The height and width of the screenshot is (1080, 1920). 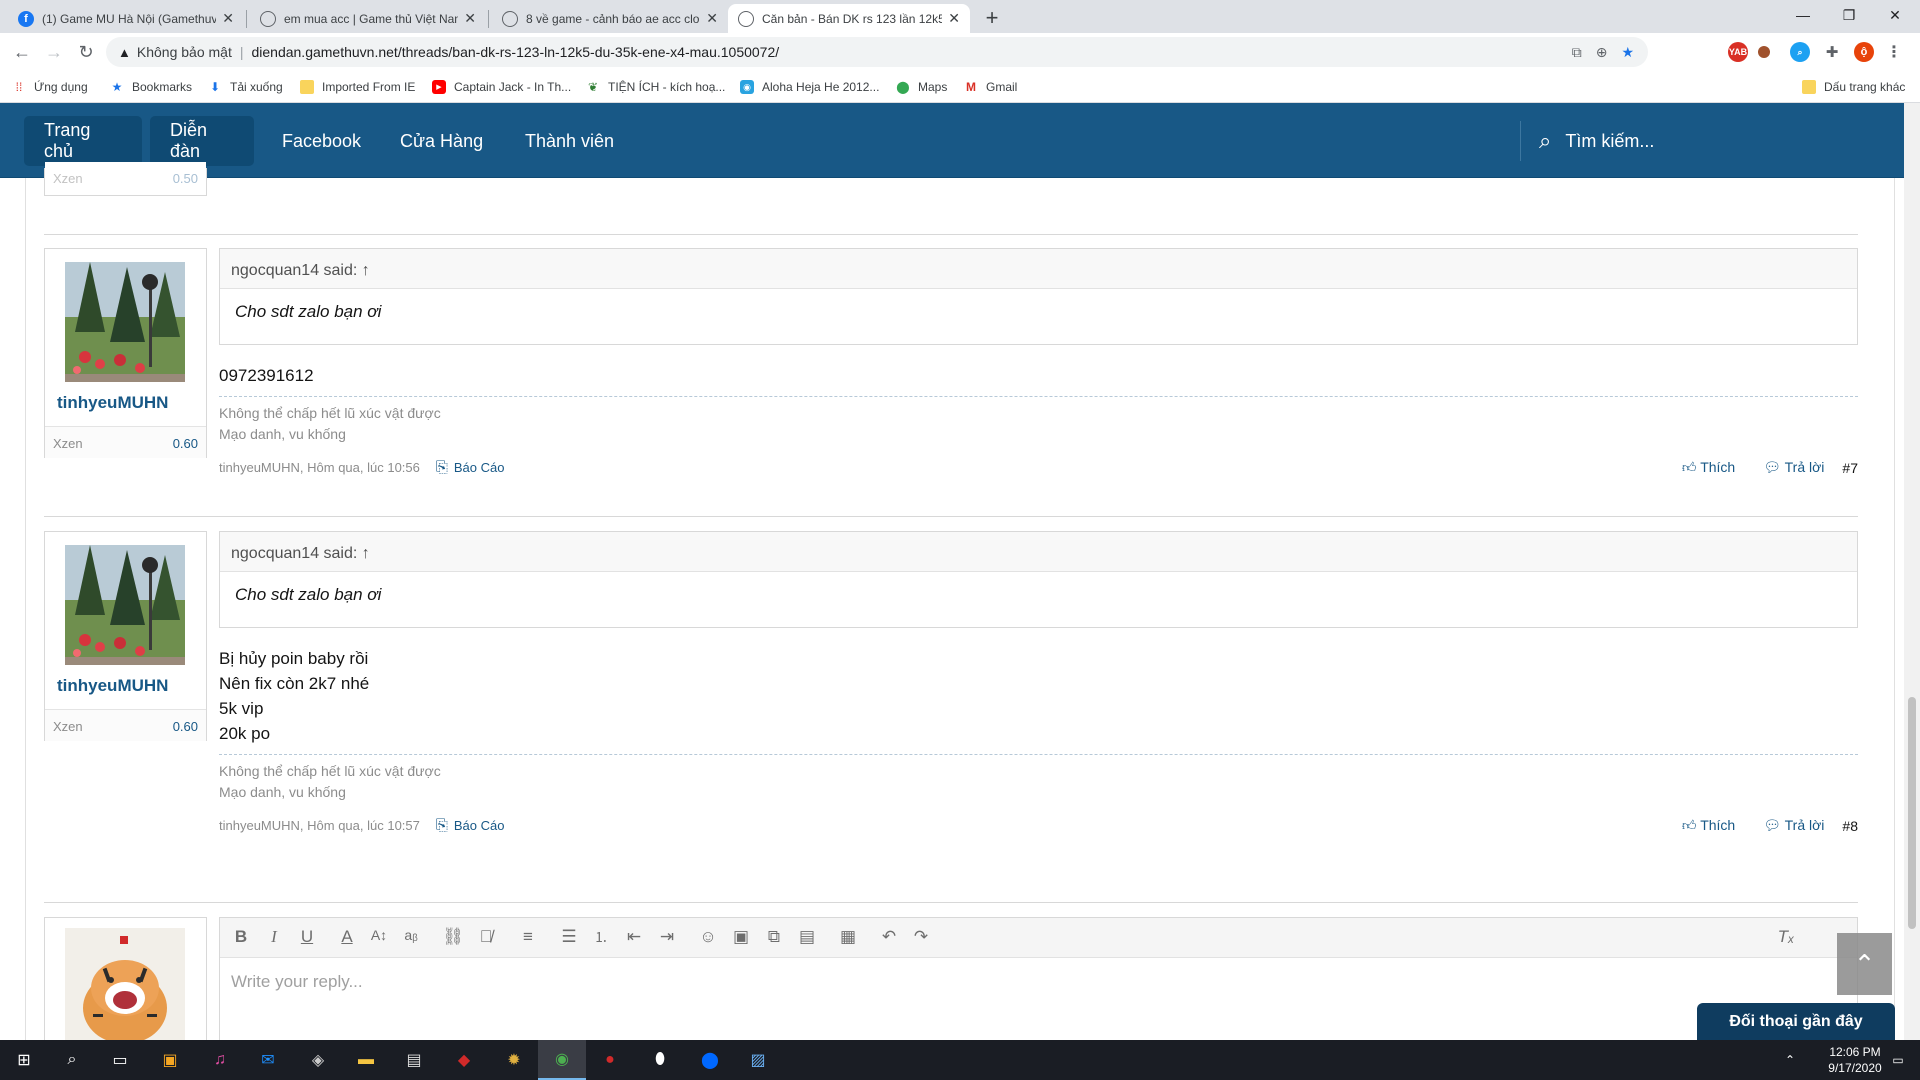 What do you see at coordinates (151, 87) in the screenshot?
I see `bookmark-item: ★ Bookmarks` at bounding box center [151, 87].